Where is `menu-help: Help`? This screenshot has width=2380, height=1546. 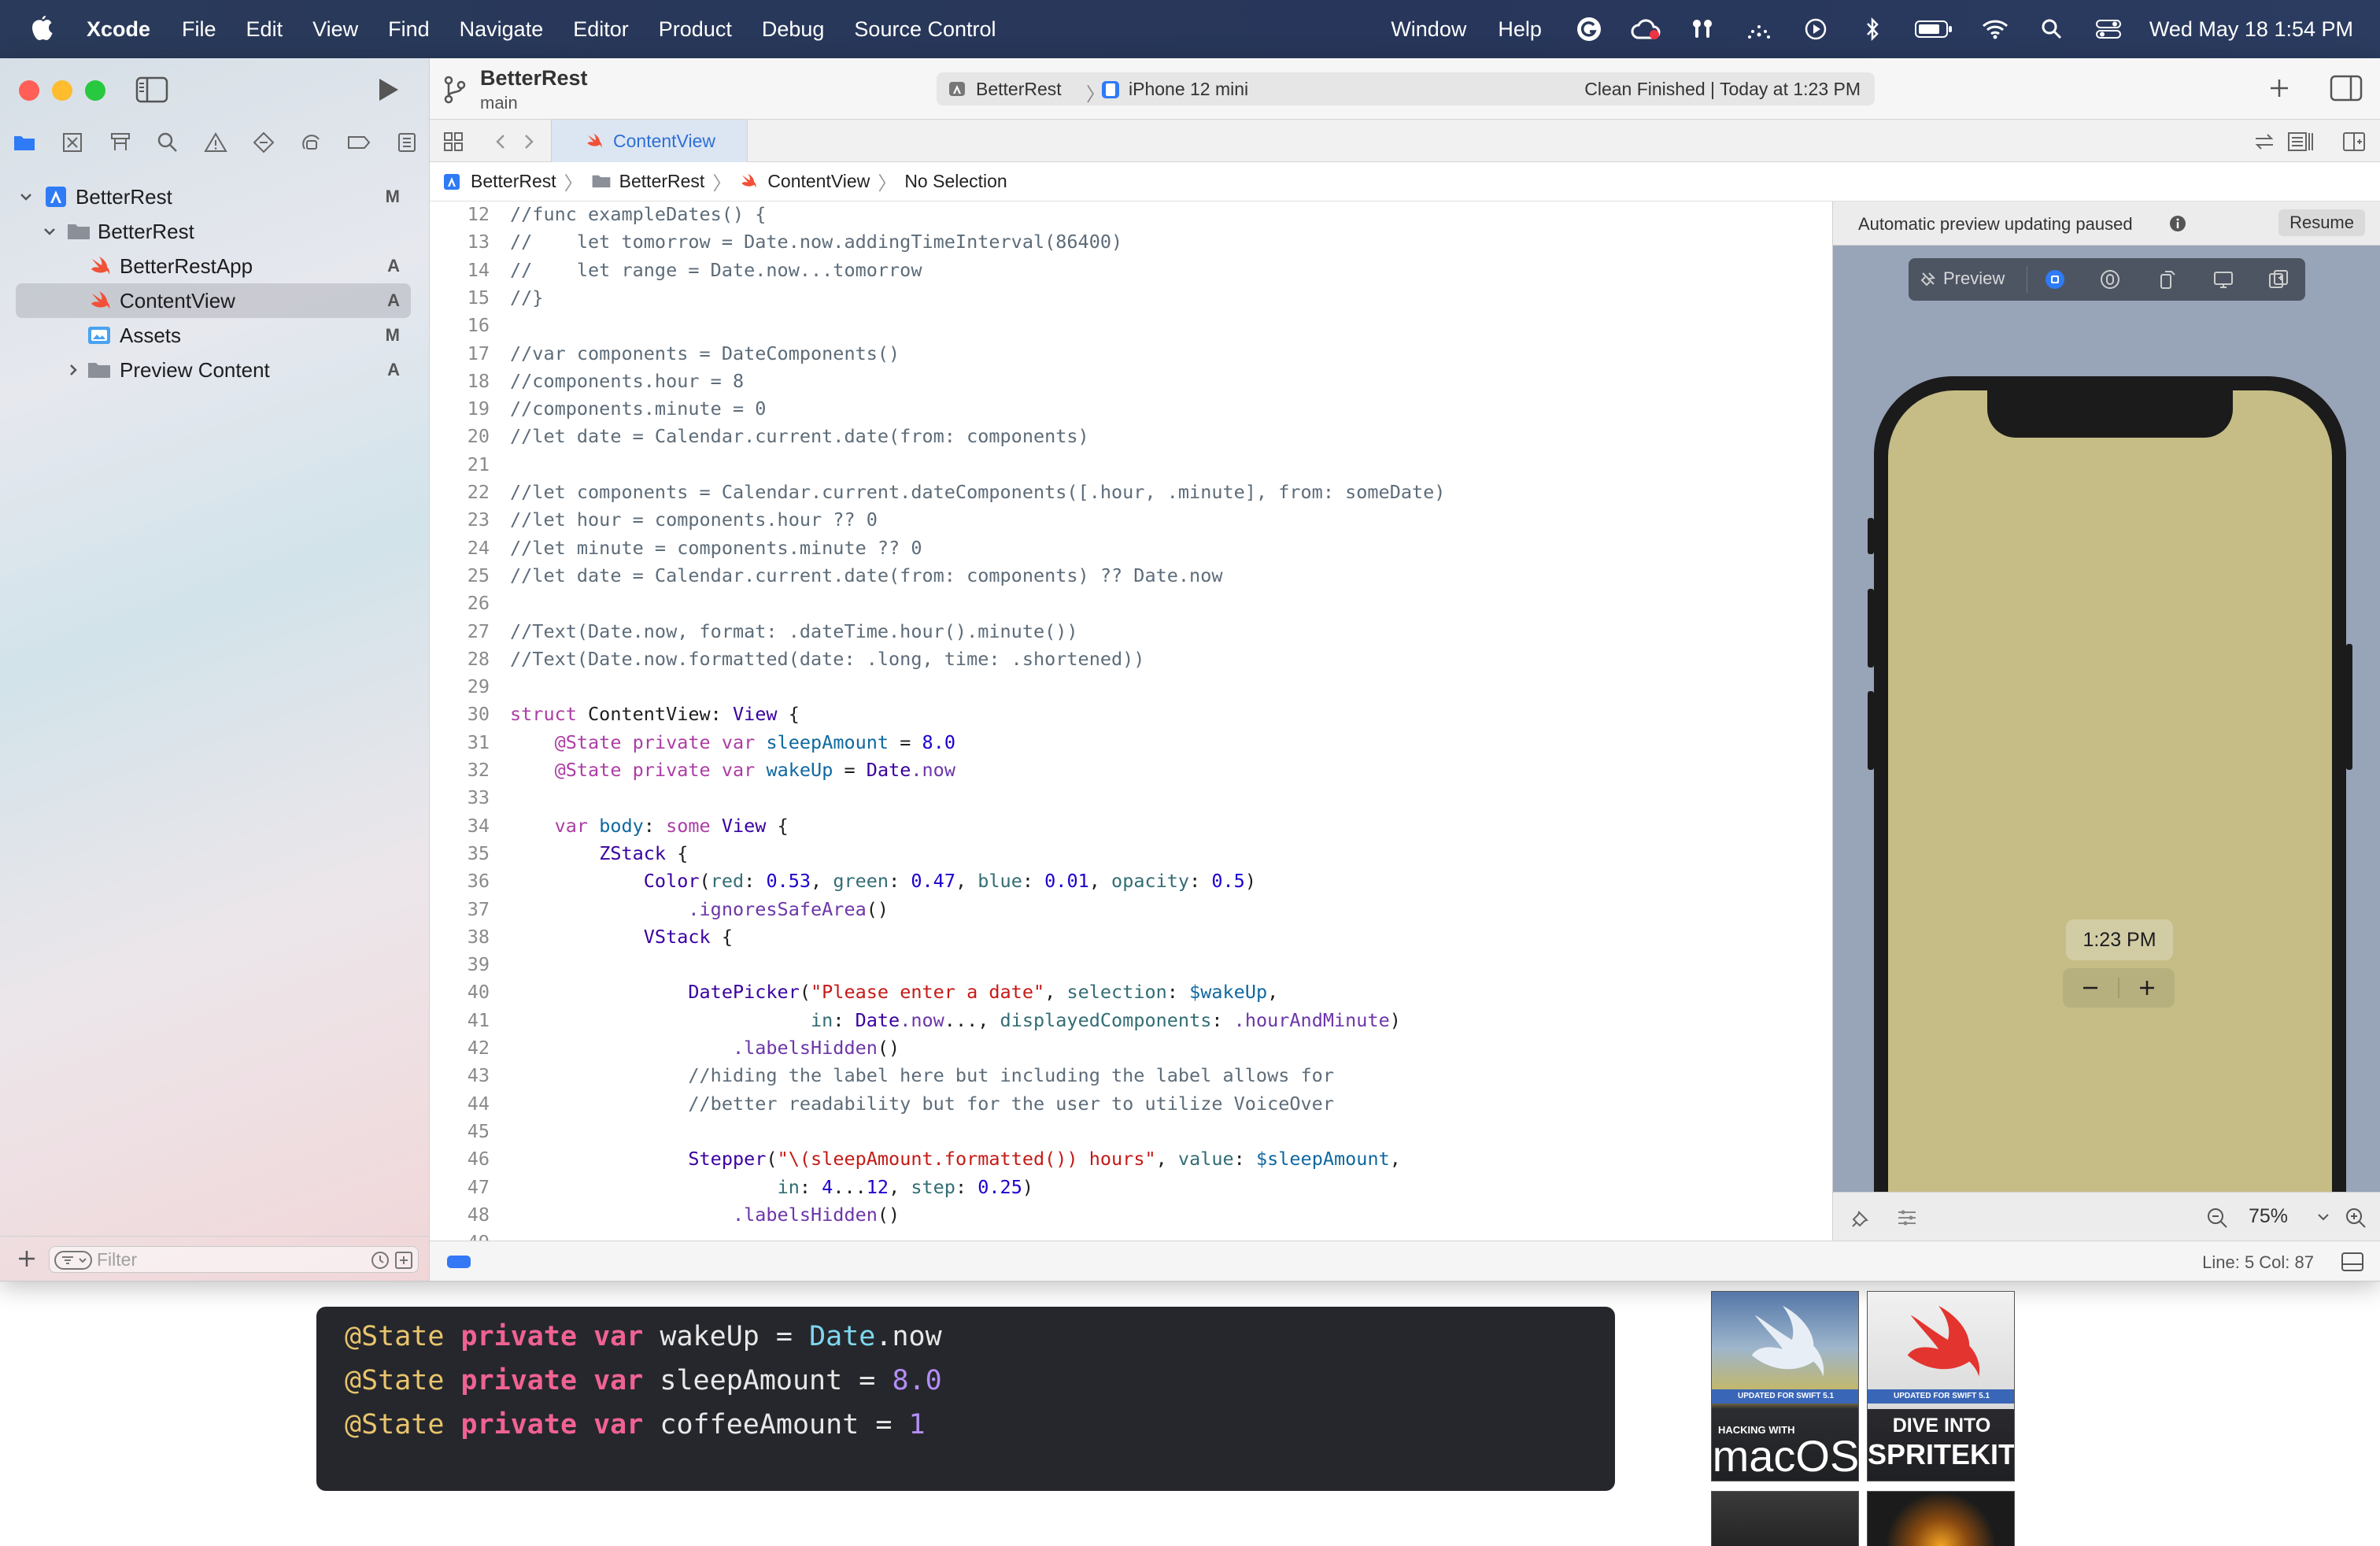
menu-help: Help is located at coordinates (1520, 29).